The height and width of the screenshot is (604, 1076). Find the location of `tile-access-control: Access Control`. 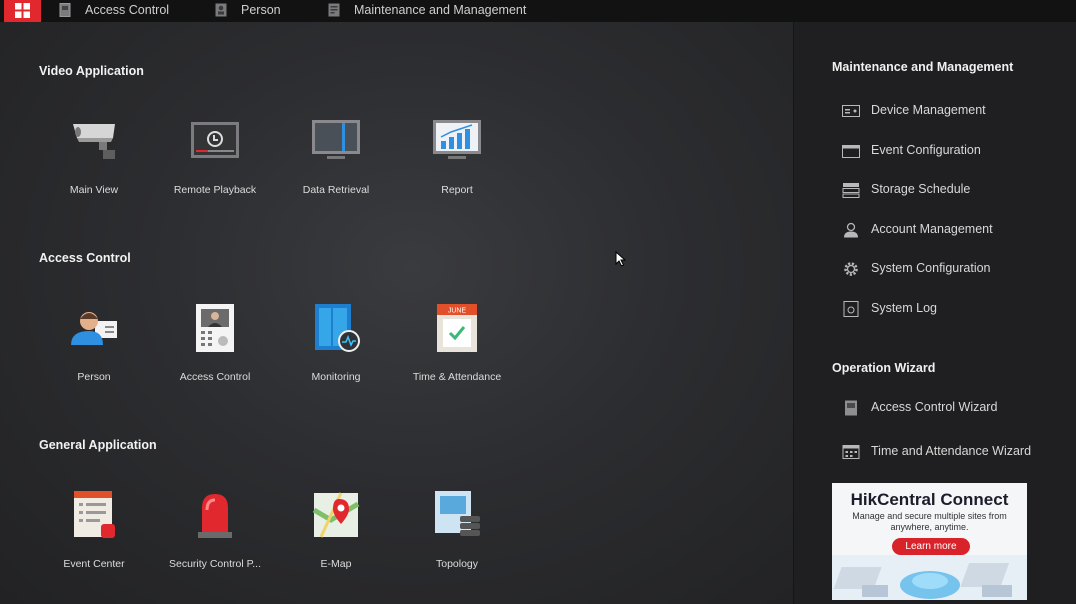

tile-access-control: Access Control is located at coordinates (215, 350).